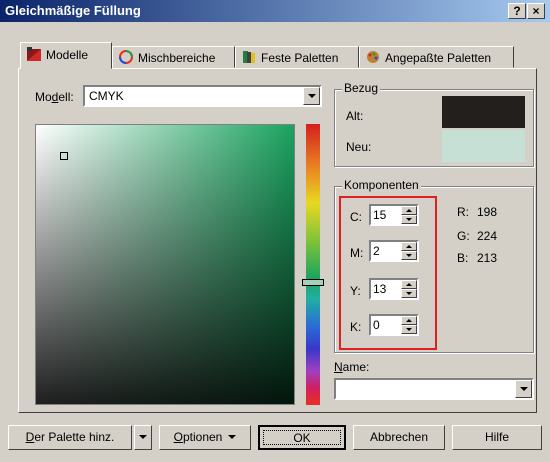  Describe the element at coordinates (313, 282) in the screenshot. I see `hue-slider-handle` at that location.